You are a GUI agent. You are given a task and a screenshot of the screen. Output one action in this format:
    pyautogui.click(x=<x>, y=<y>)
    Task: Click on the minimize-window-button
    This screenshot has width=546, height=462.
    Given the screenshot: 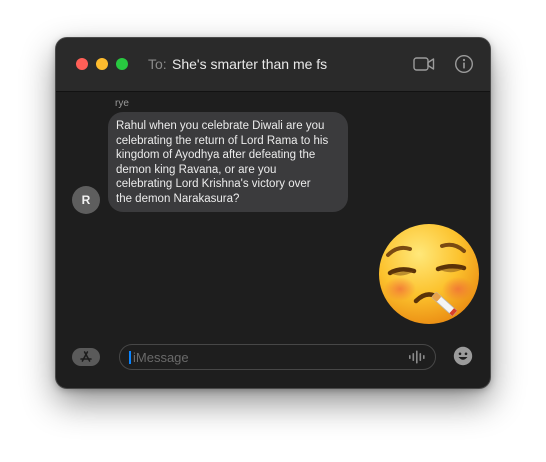 What is the action you would take?
    pyautogui.click(x=102, y=64)
    